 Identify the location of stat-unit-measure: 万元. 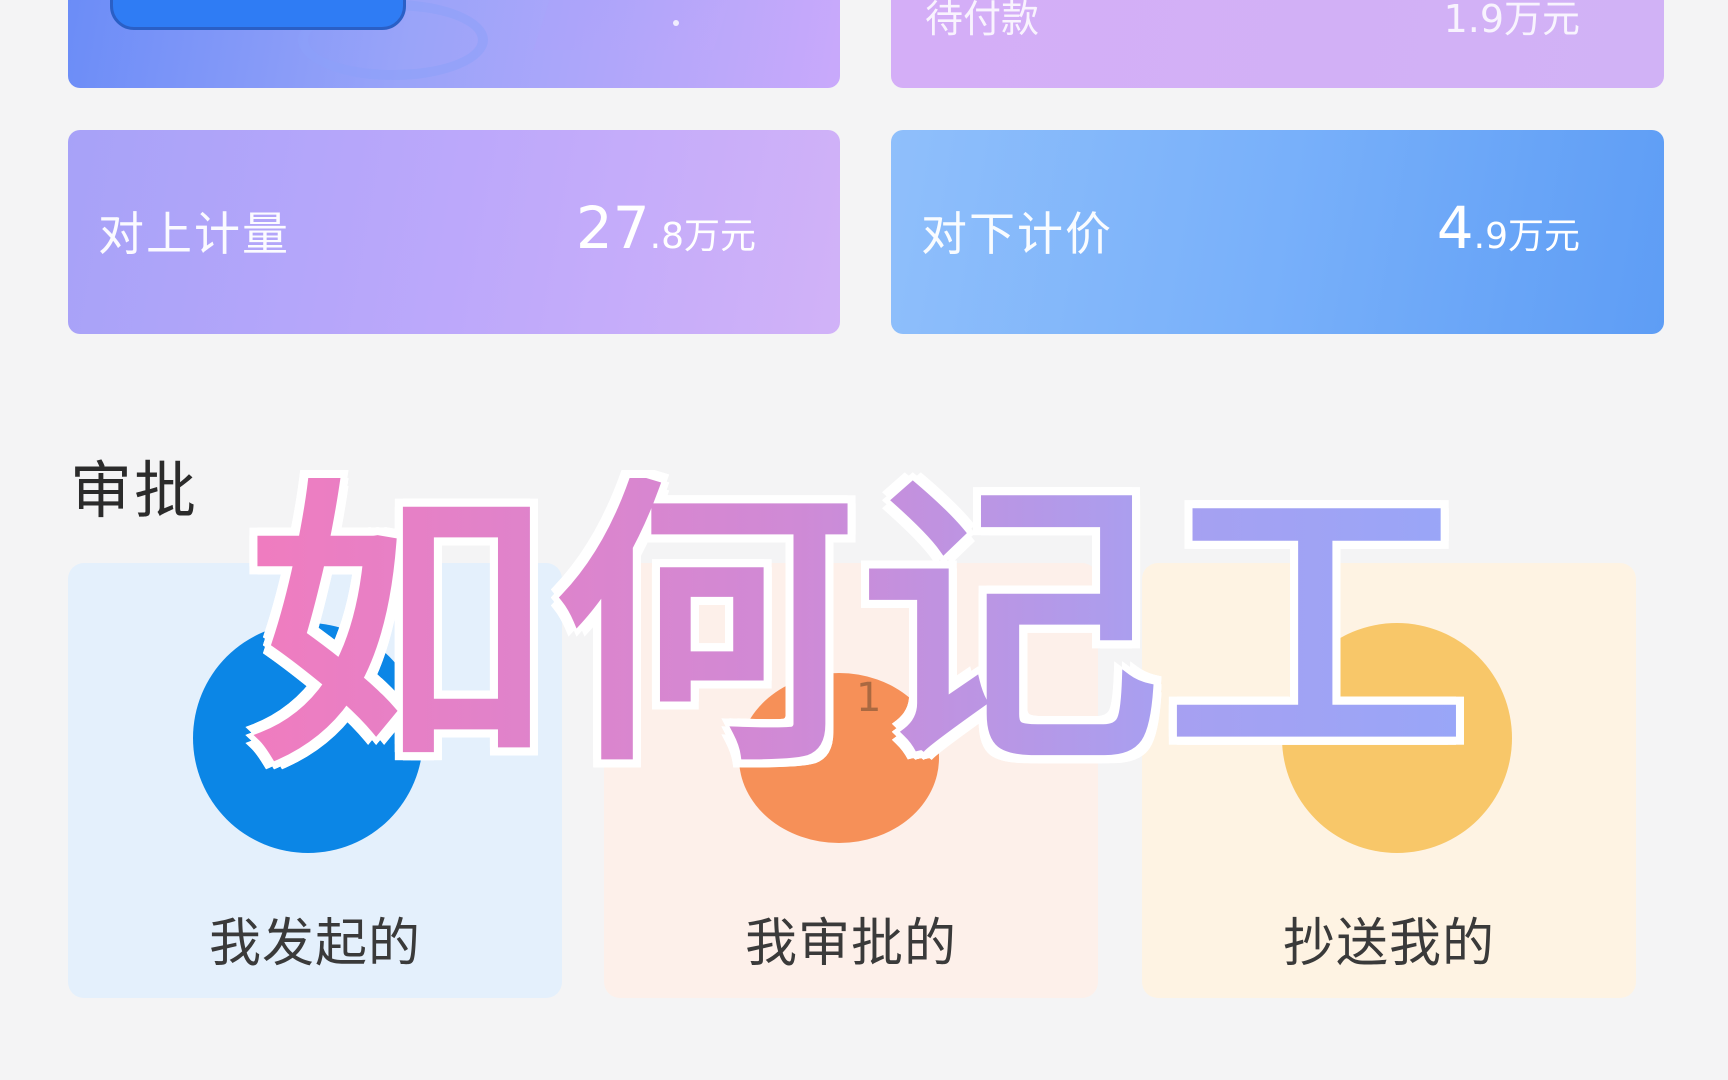
(719, 236).